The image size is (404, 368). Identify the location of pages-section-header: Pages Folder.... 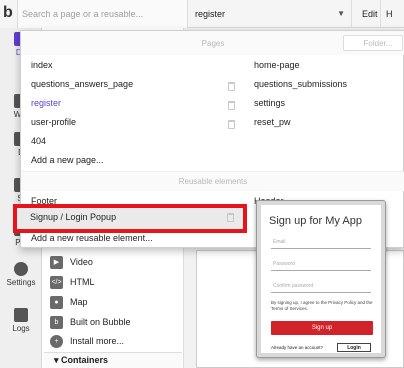
(212, 43).